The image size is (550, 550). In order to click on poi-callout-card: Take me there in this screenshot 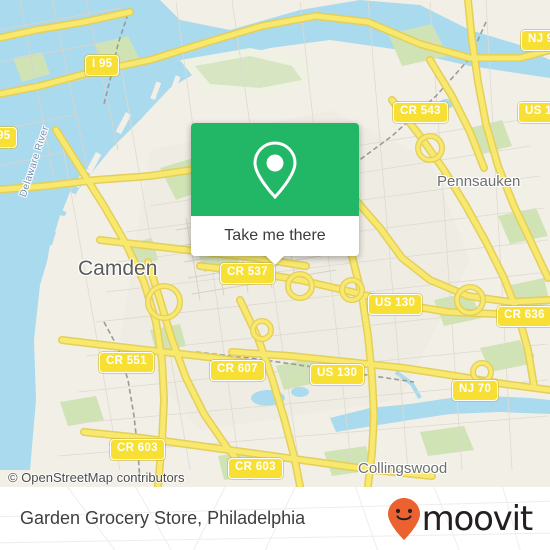, I will do `click(275, 194)`.